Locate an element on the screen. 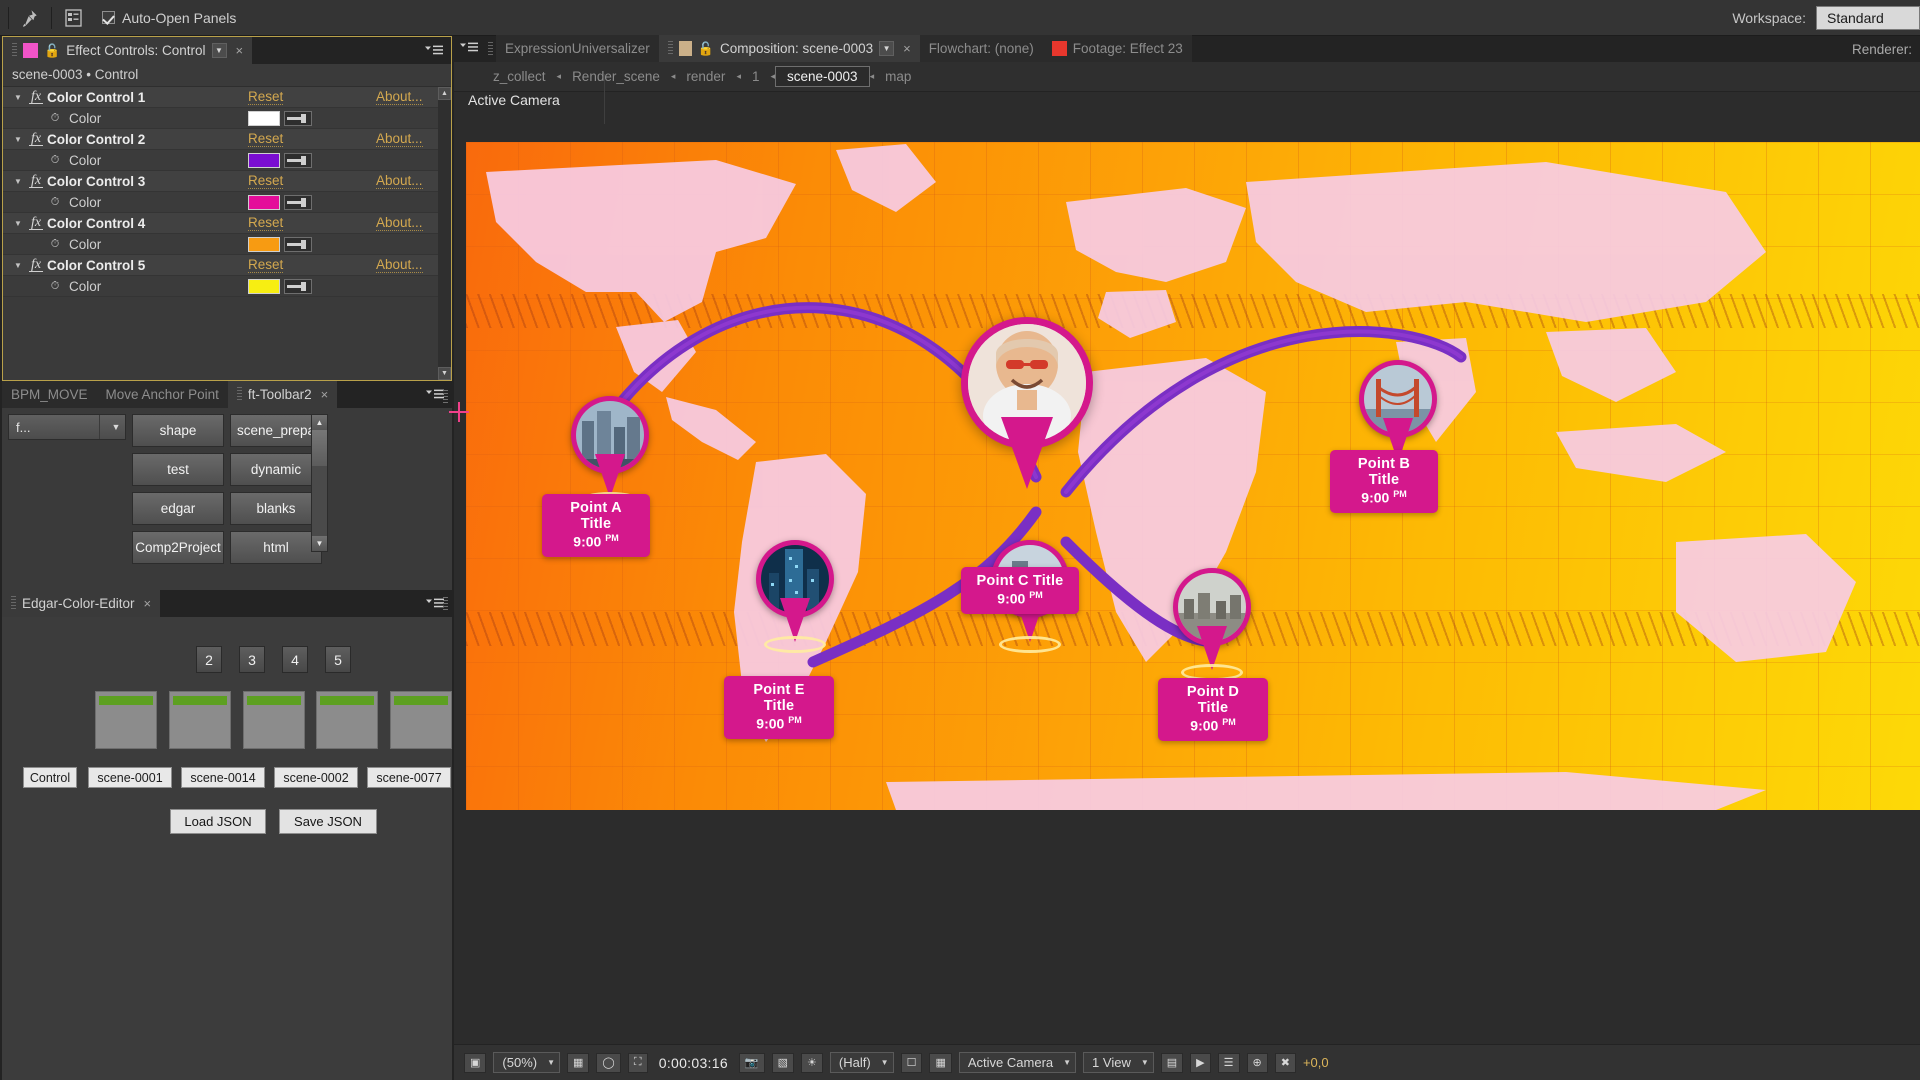 This screenshot has height=1080, width=1920. show-snapshot-icon: ▧ is located at coordinates (783, 1062).